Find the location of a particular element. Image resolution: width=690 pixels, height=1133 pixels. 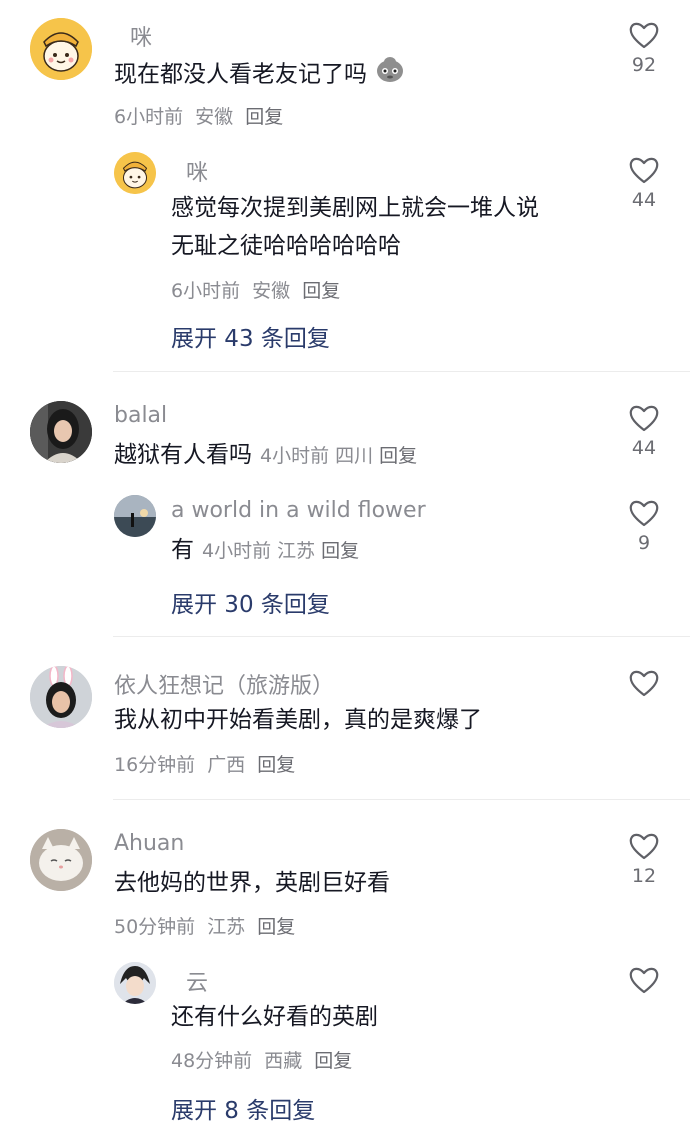

comment-time: 16分钟前 is located at coordinates (155, 765).